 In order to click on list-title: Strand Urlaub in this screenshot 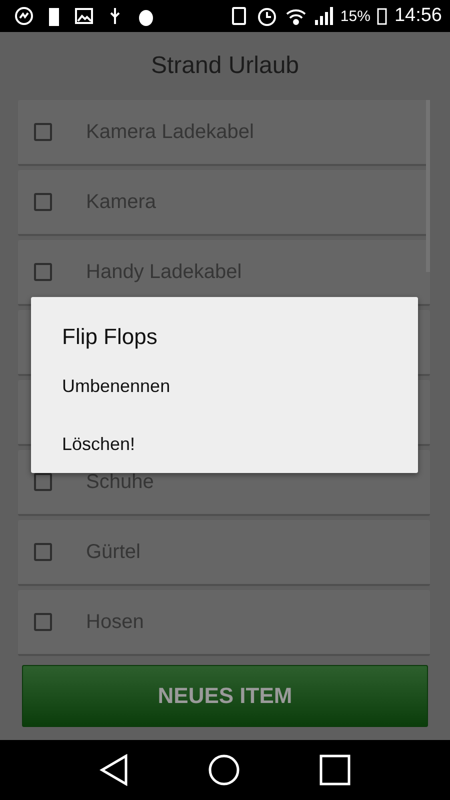, I will do `click(225, 66)`.